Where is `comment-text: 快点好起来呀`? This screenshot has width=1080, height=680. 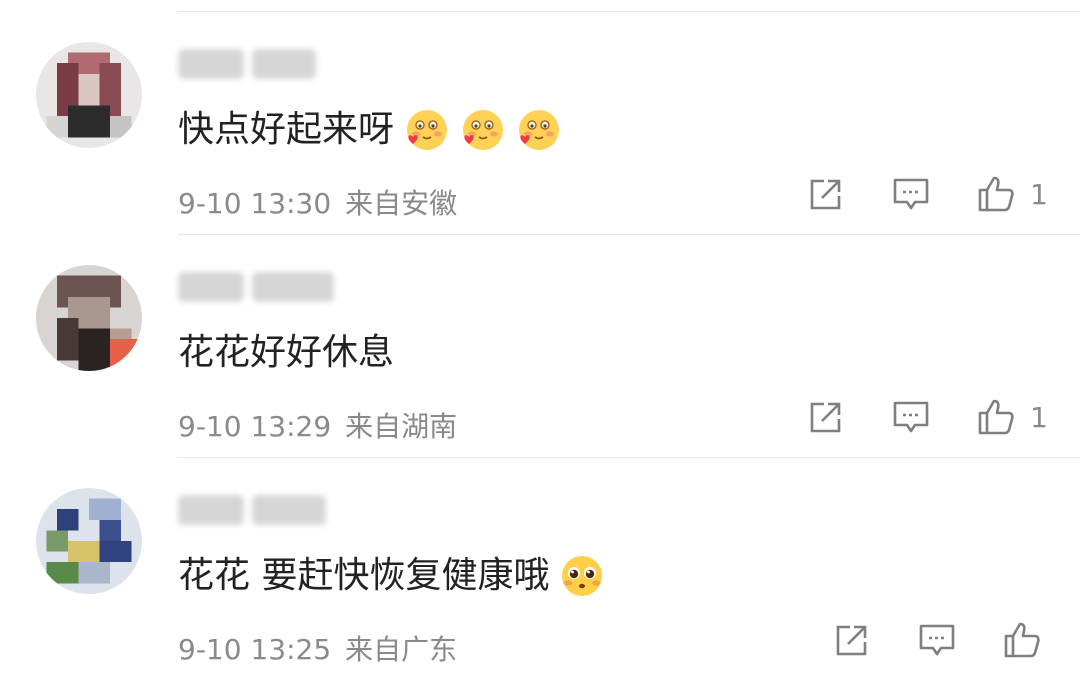 comment-text: 快点好起来呀 is located at coordinates (286, 129).